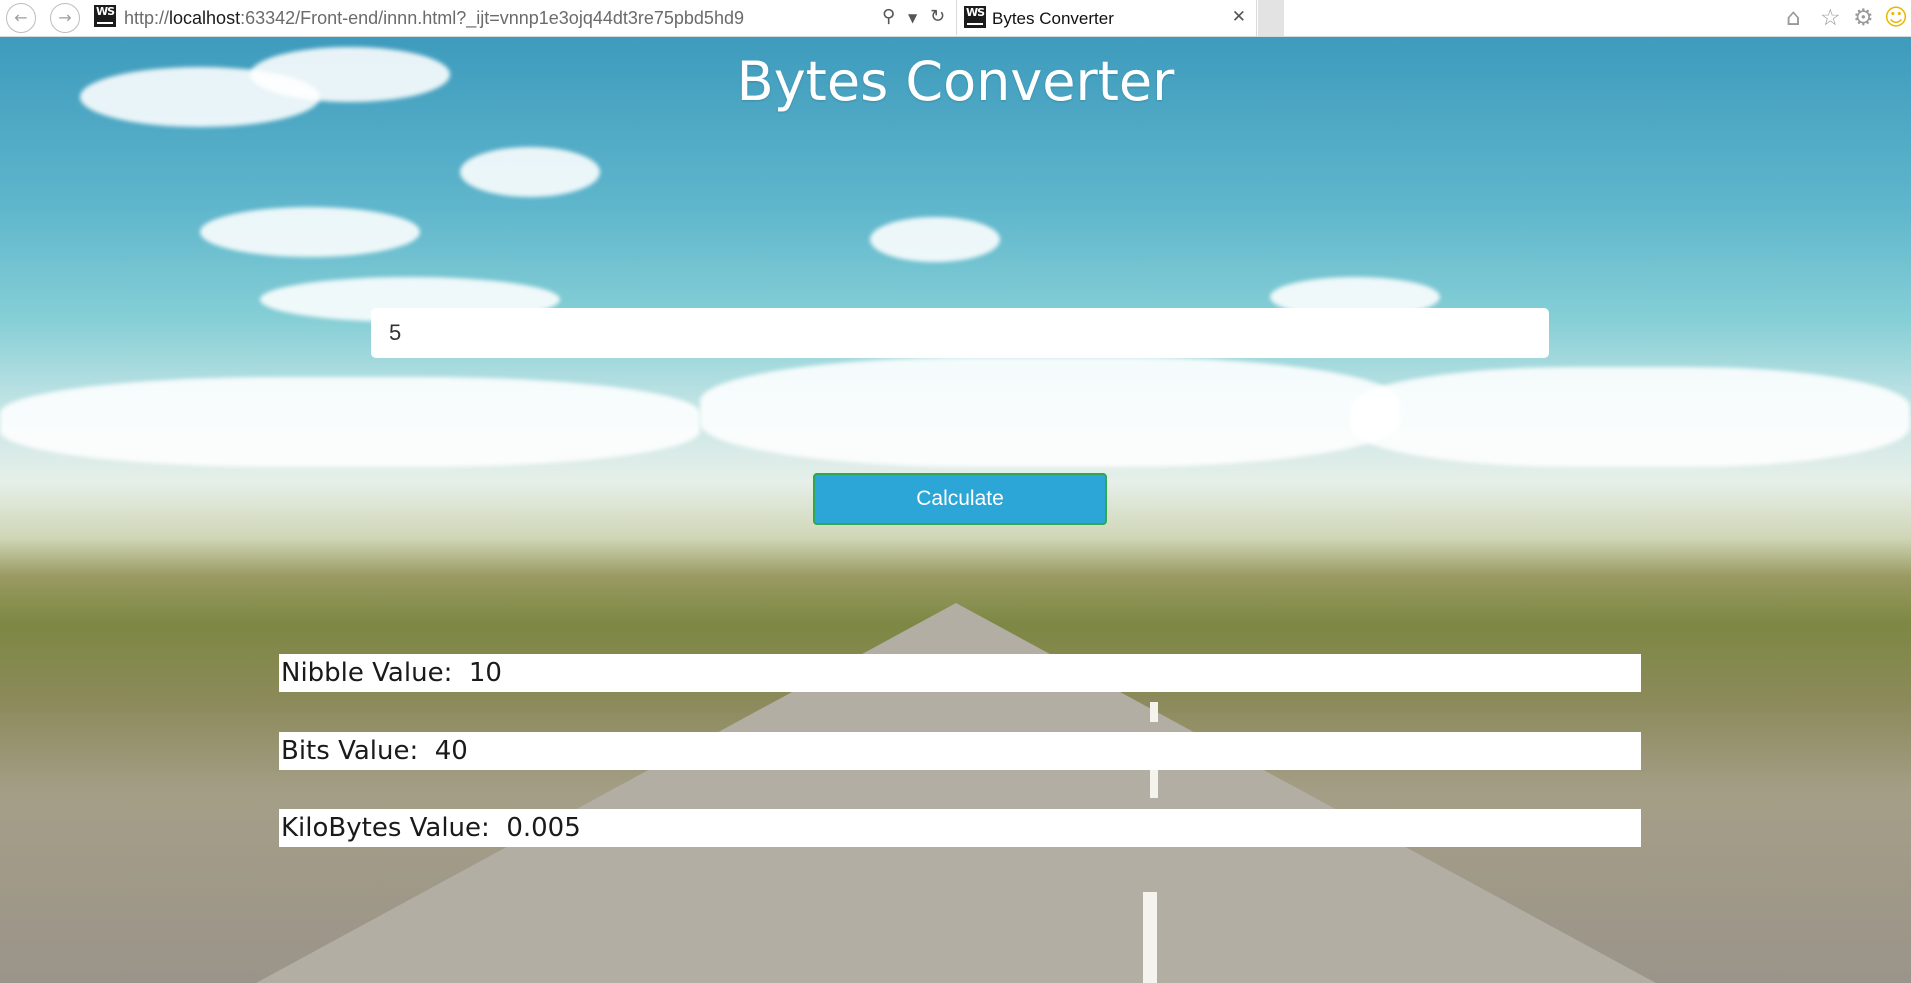 This screenshot has height=983, width=1911. Describe the element at coordinates (960, 333) in the screenshot. I see `bytes-input` at that location.